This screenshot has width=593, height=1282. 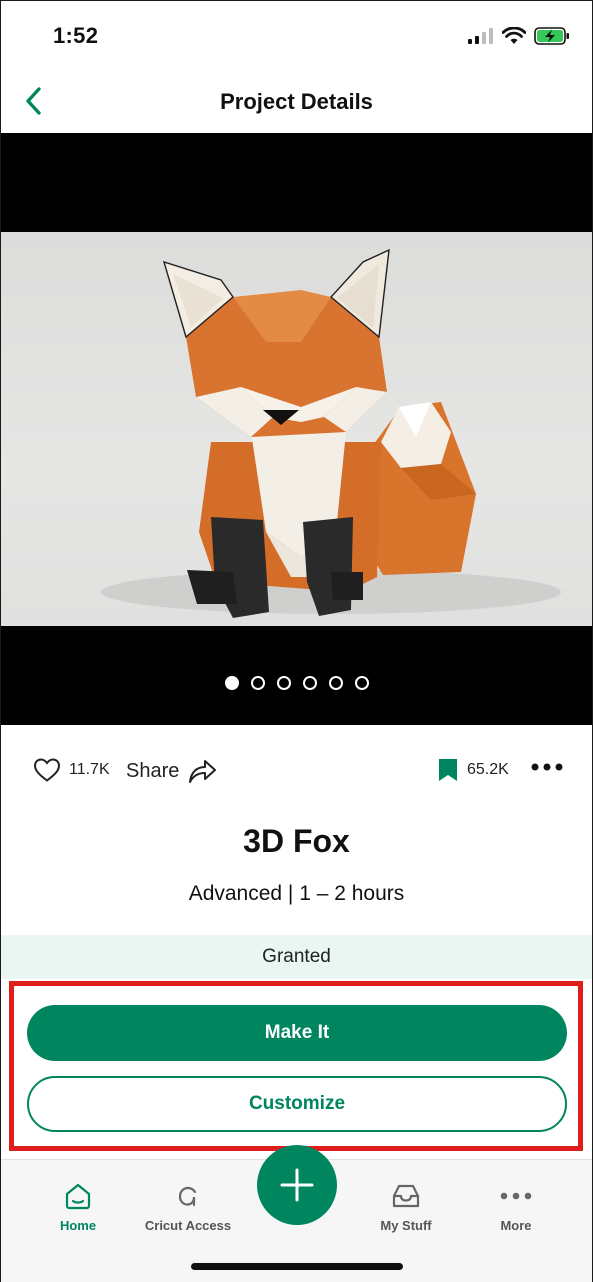 I want to click on tab-home-label: Home, so click(x=78, y=1225).